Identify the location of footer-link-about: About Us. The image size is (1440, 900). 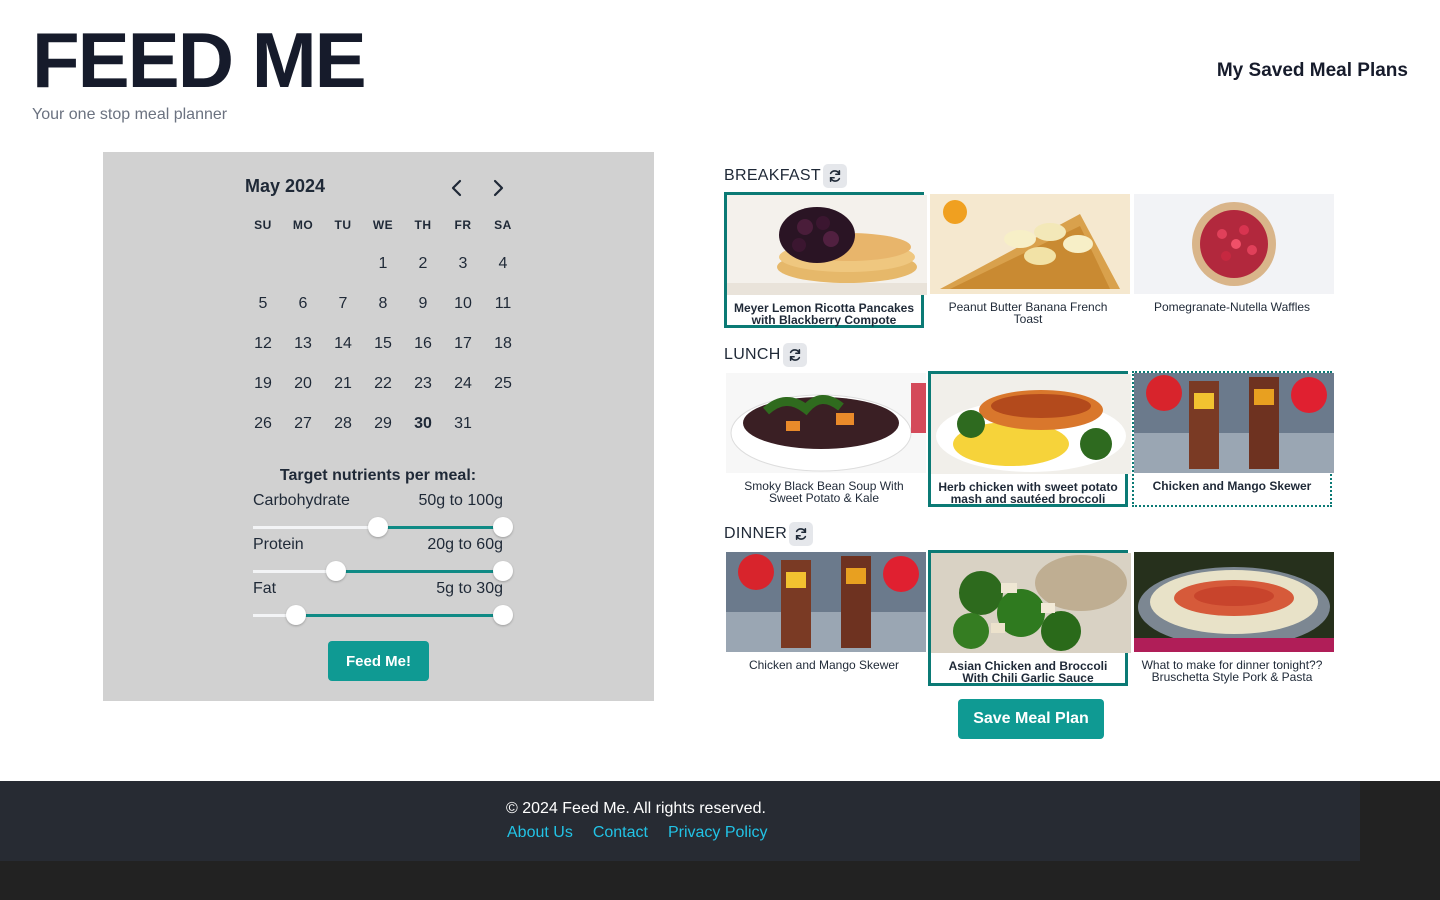
(540, 833).